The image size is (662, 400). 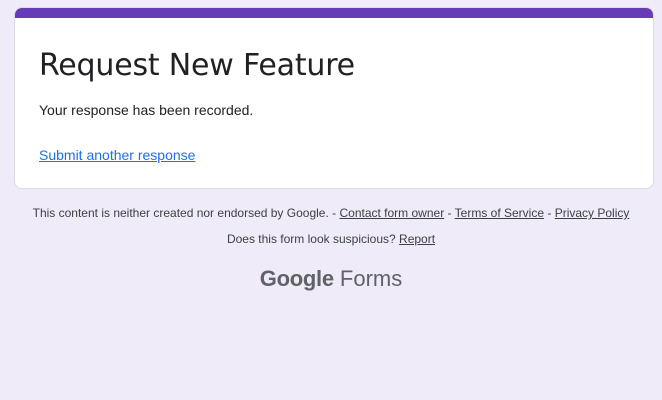 I want to click on form-title: Request New Feature, so click(x=197, y=65).